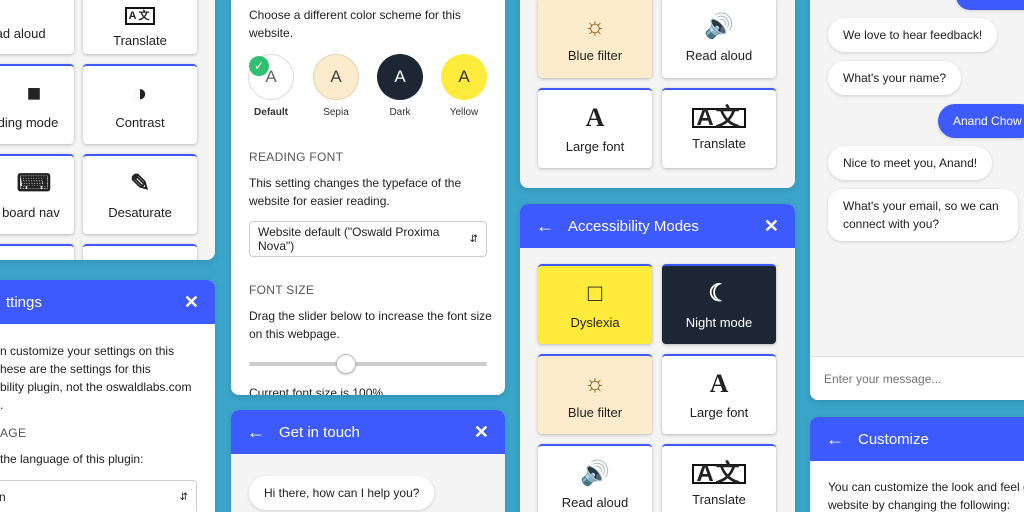  What do you see at coordinates (96, 387) in the screenshot?
I see `intro-line: bility plugin, not the oswaldlabs.com` at bounding box center [96, 387].